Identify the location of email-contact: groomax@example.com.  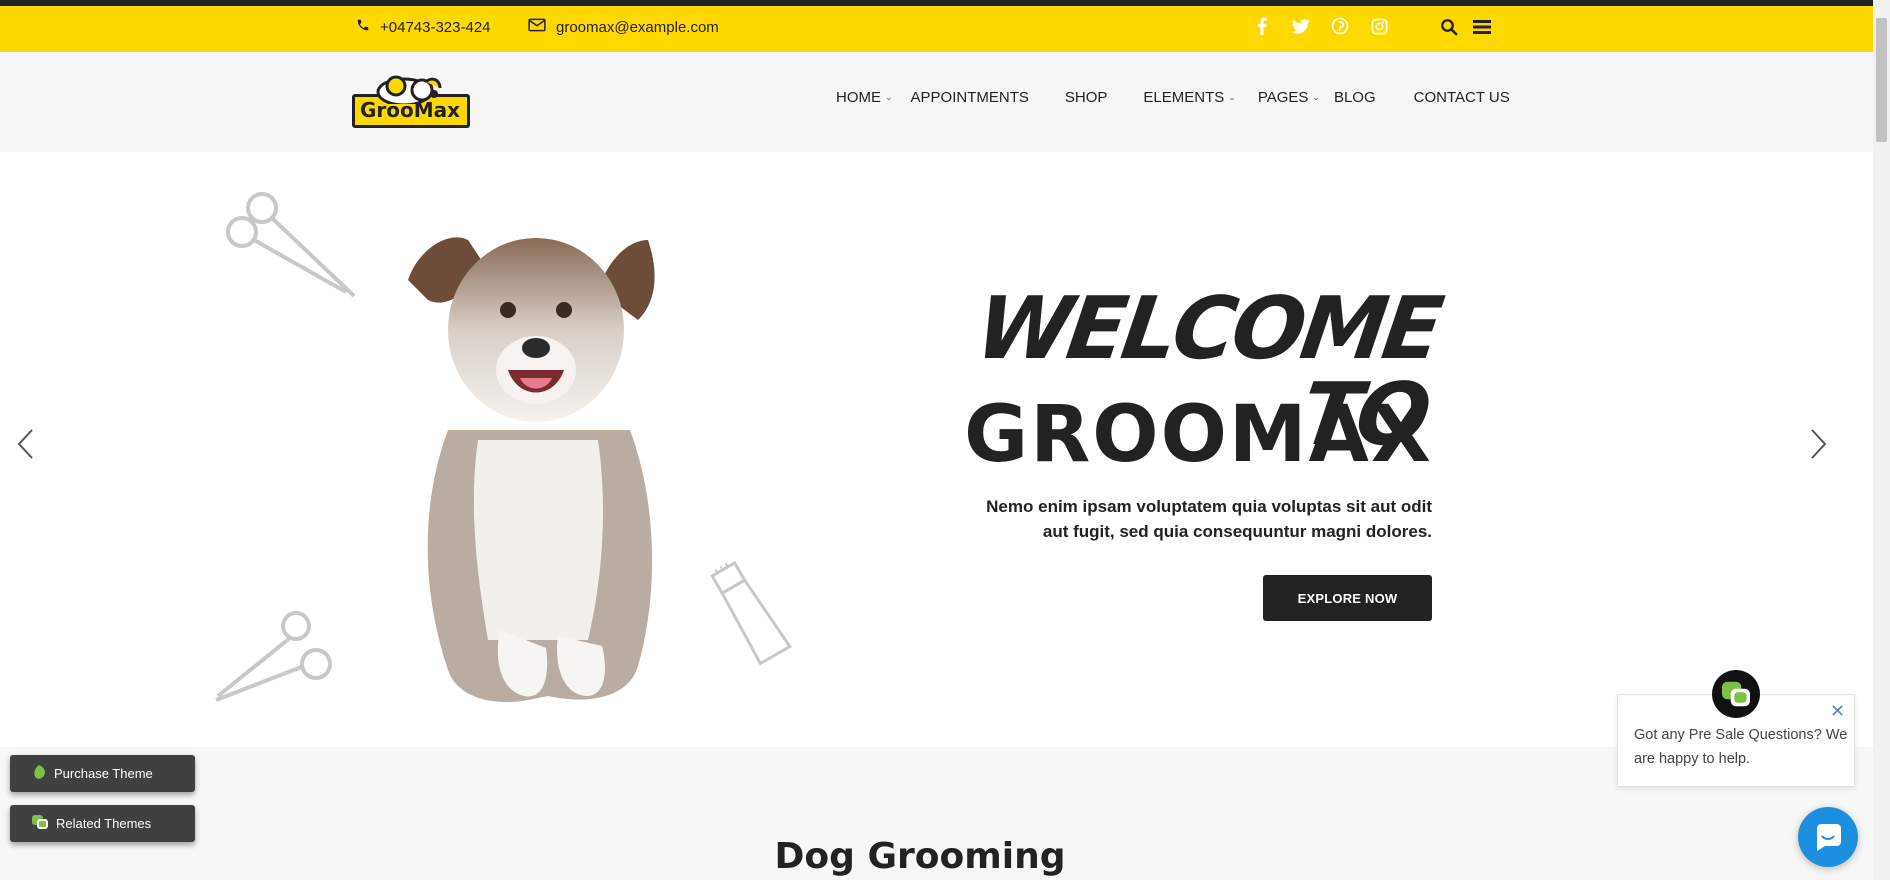
(623, 27).